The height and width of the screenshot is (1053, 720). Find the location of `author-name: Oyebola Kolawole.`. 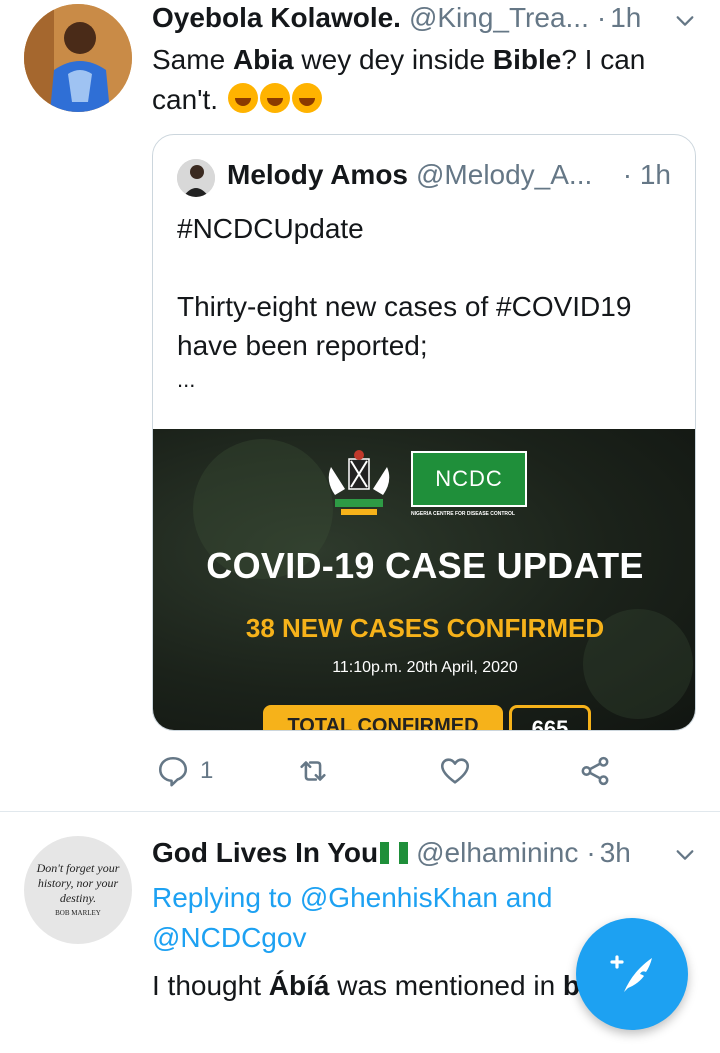

author-name: Oyebola Kolawole. is located at coordinates (276, 18).